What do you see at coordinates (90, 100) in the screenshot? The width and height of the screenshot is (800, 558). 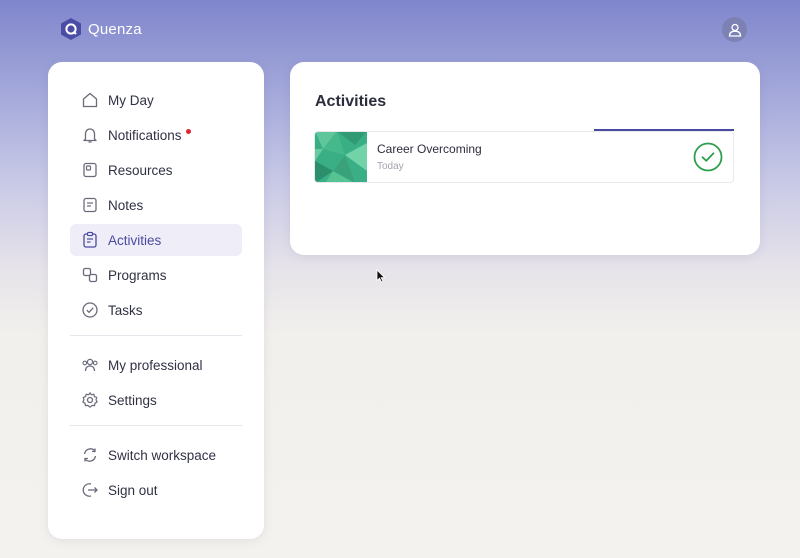 I see `home-icon` at bounding box center [90, 100].